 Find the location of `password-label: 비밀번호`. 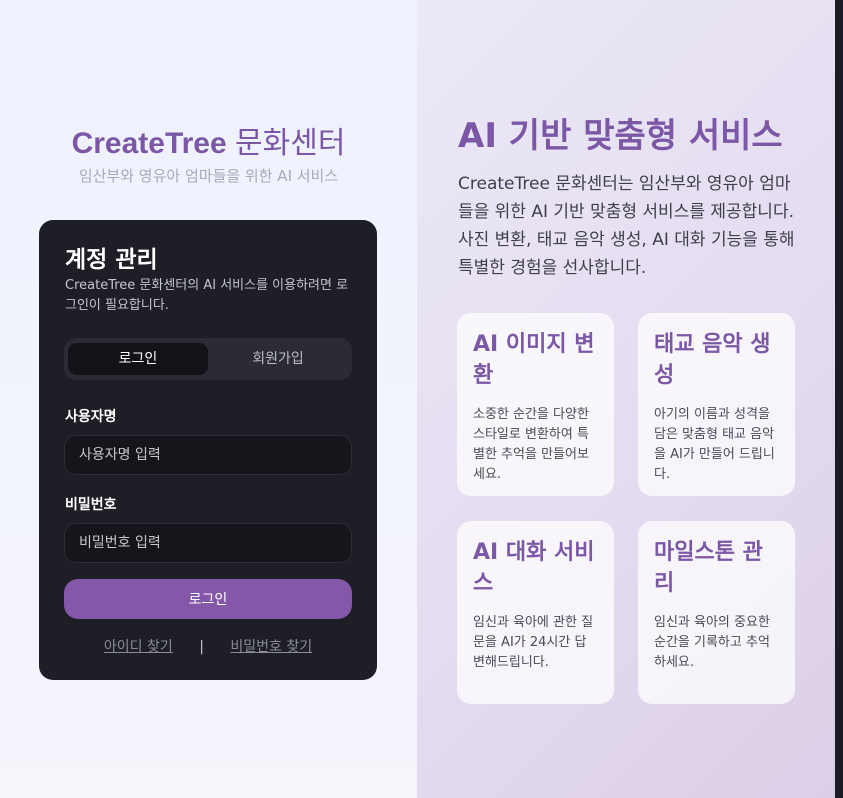

password-label: 비밀번호 is located at coordinates (91, 505).